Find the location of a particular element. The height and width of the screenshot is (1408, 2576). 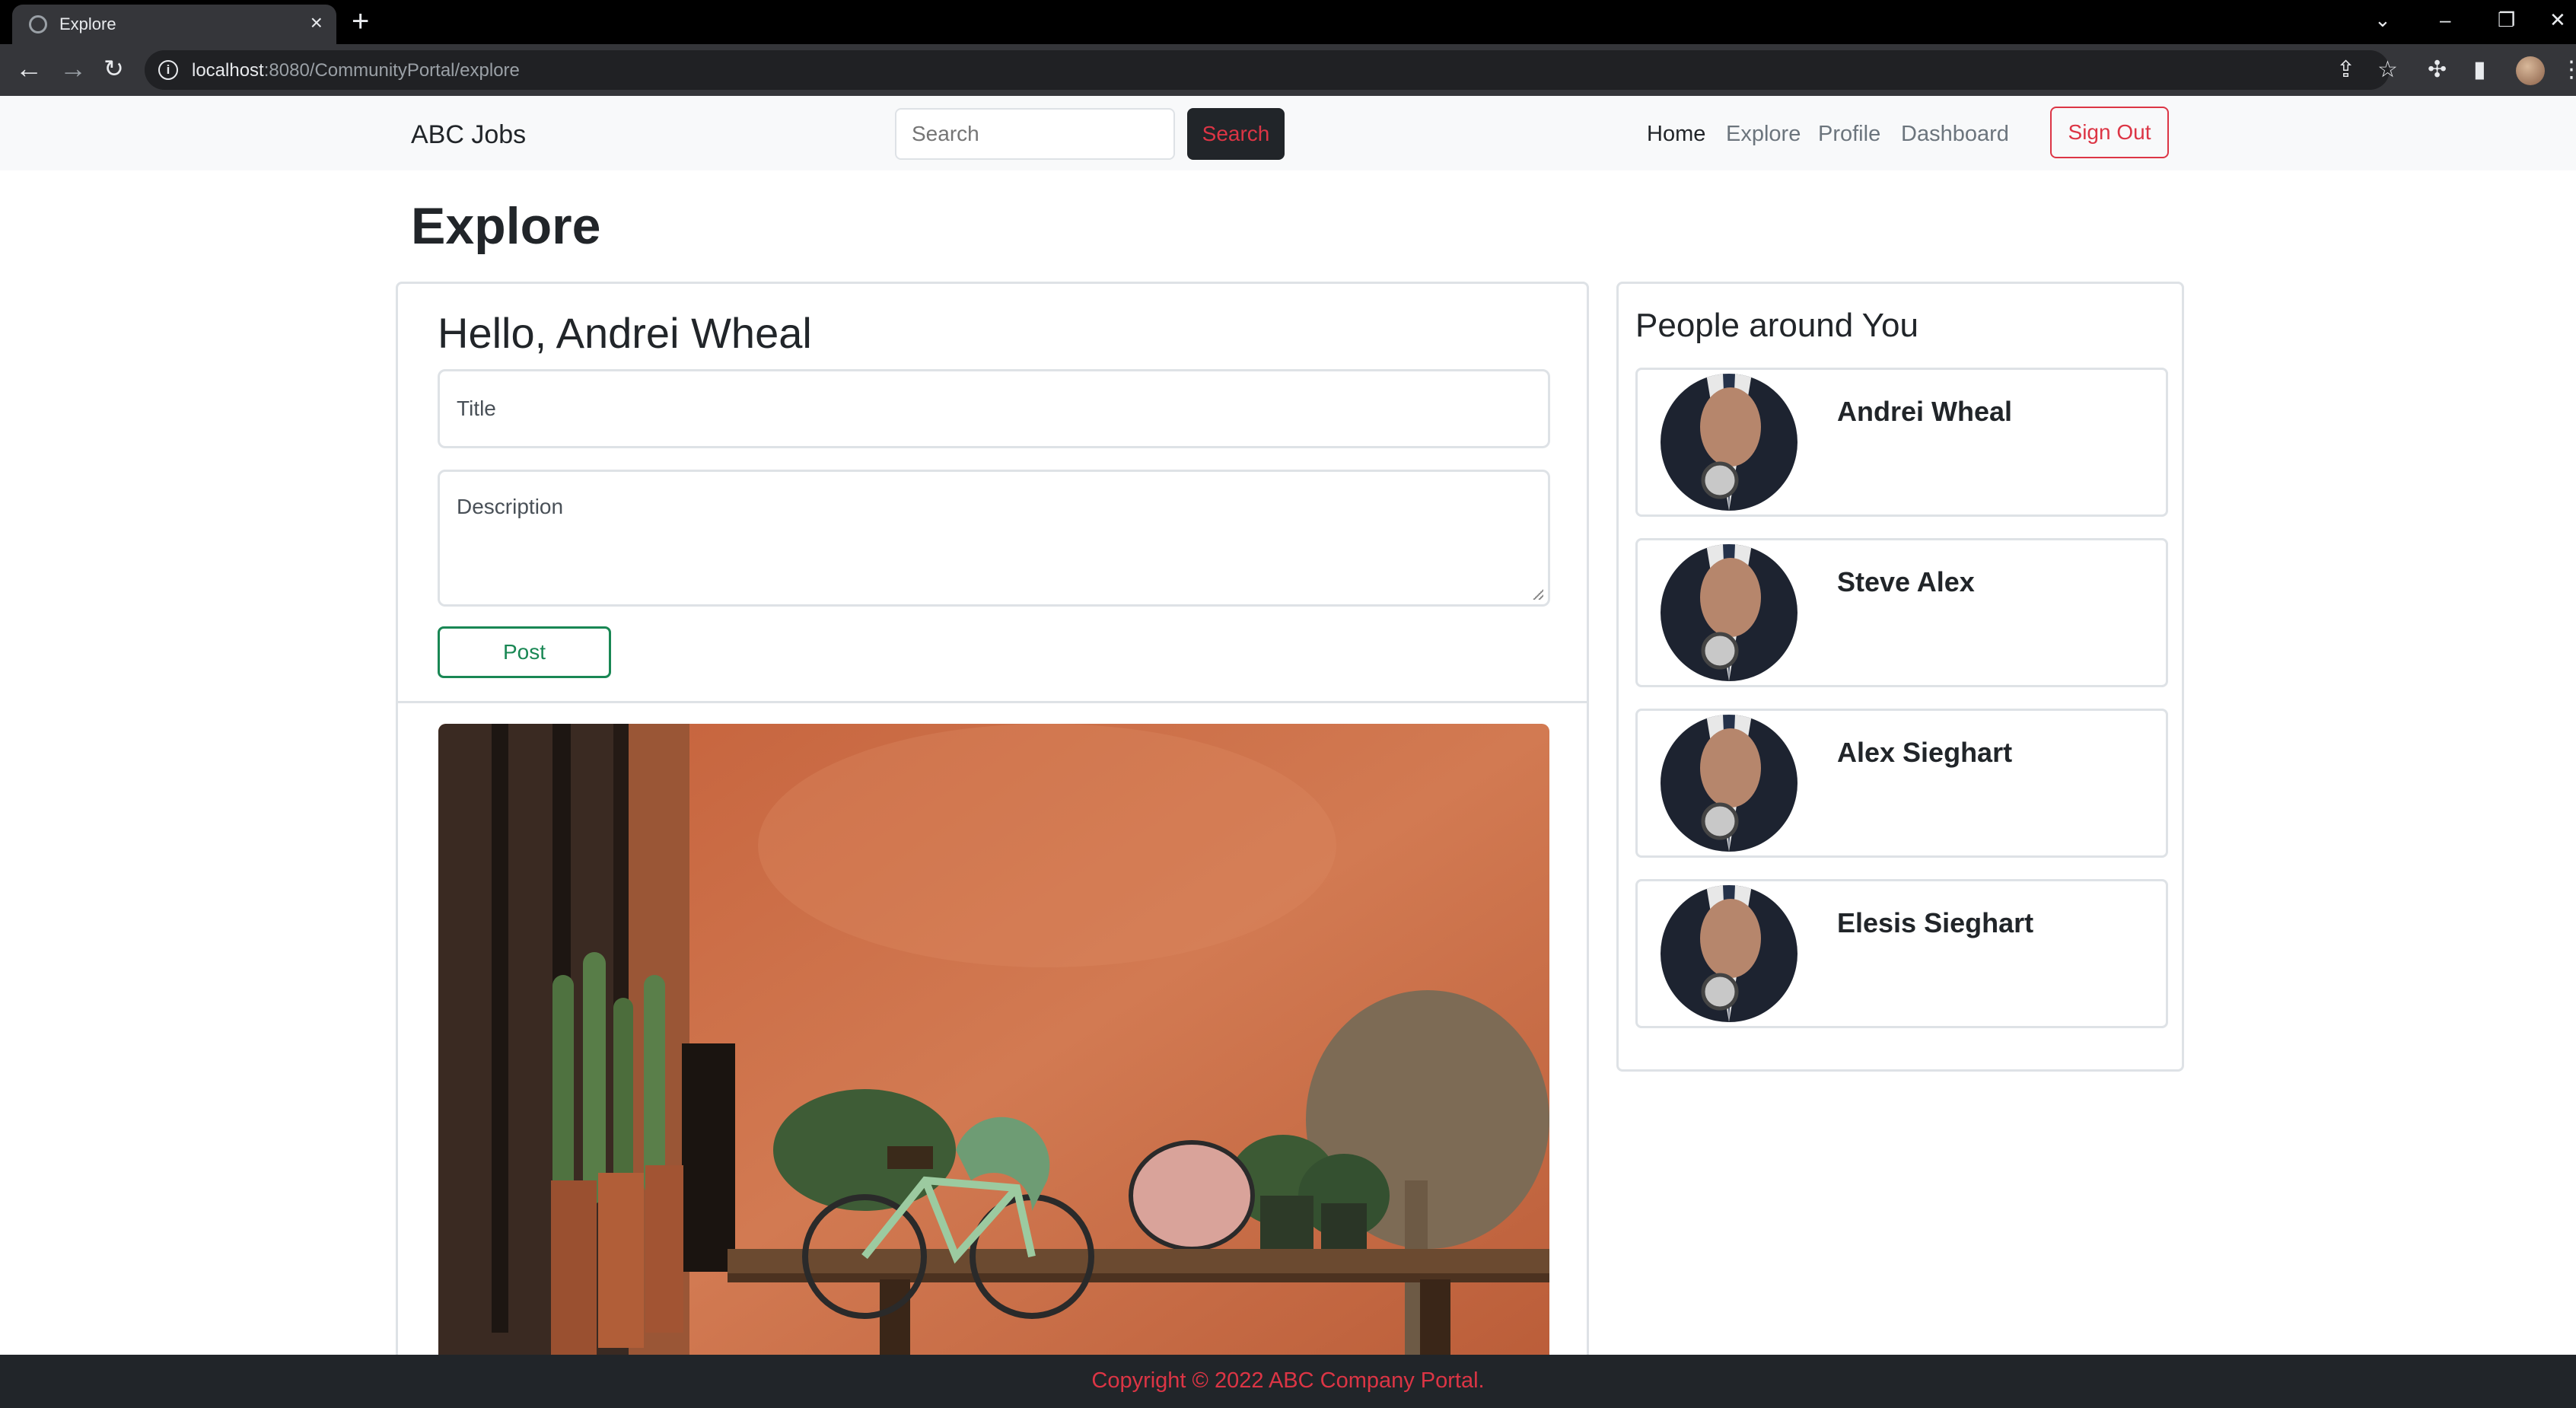

description-placeholder: Description is located at coordinates (511, 506).